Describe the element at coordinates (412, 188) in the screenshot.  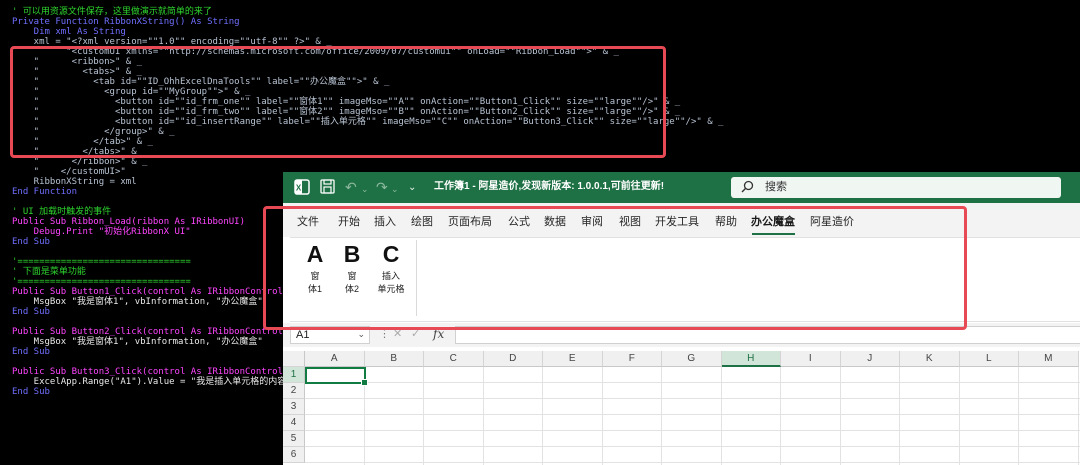
I see `customize-quick-access-icon: ⌄` at that location.